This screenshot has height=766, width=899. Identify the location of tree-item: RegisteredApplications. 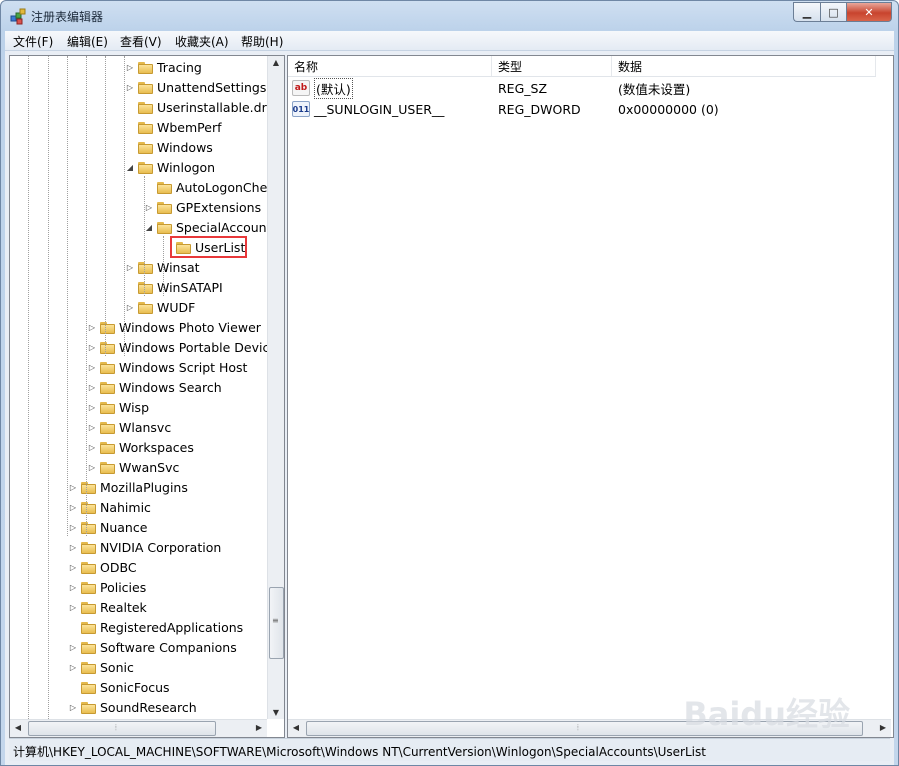
(155, 627).